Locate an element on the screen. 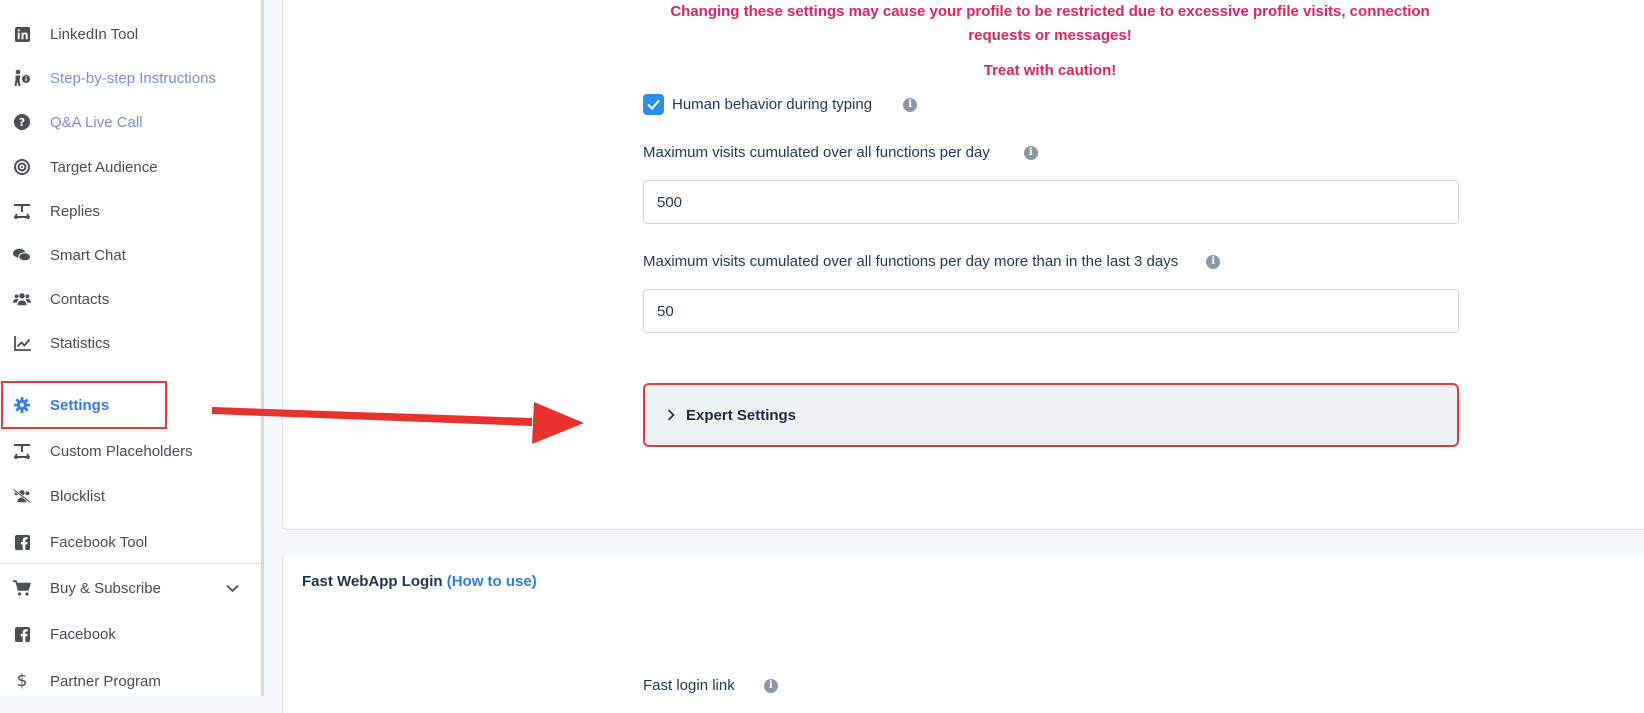 The image size is (1644, 713). sidebar-item-label: Custom Placeholders is located at coordinates (121, 451).